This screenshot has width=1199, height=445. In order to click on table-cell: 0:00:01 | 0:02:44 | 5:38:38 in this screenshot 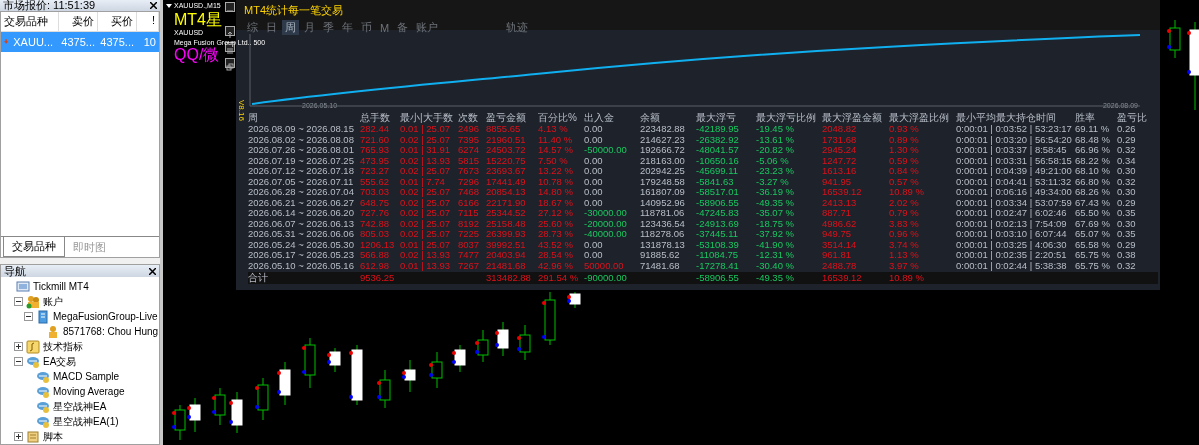, I will do `click(1011, 265)`.